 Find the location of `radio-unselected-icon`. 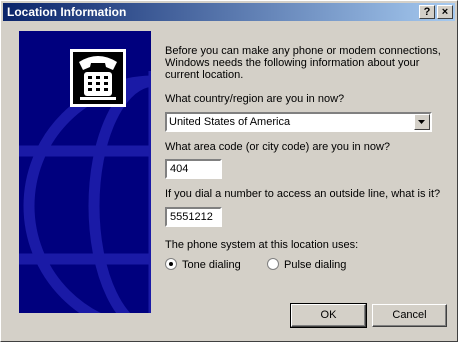

radio-unselected-icon is located at coordinates (273, 264).